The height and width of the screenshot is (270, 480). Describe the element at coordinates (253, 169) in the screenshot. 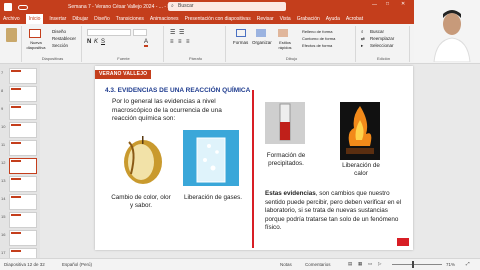

I see `divider-line` at that location.